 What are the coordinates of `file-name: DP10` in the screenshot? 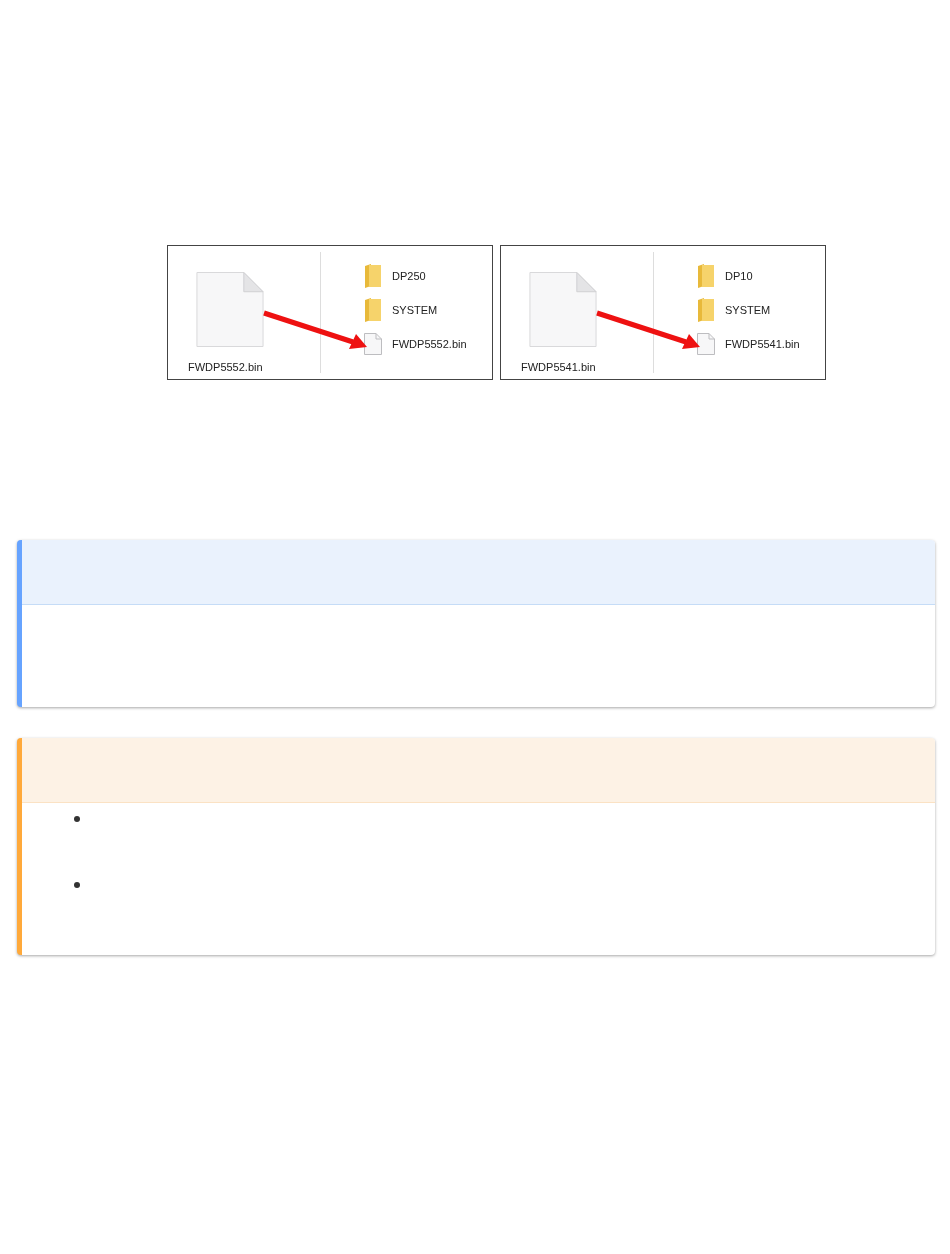 It's located at (739, 276).